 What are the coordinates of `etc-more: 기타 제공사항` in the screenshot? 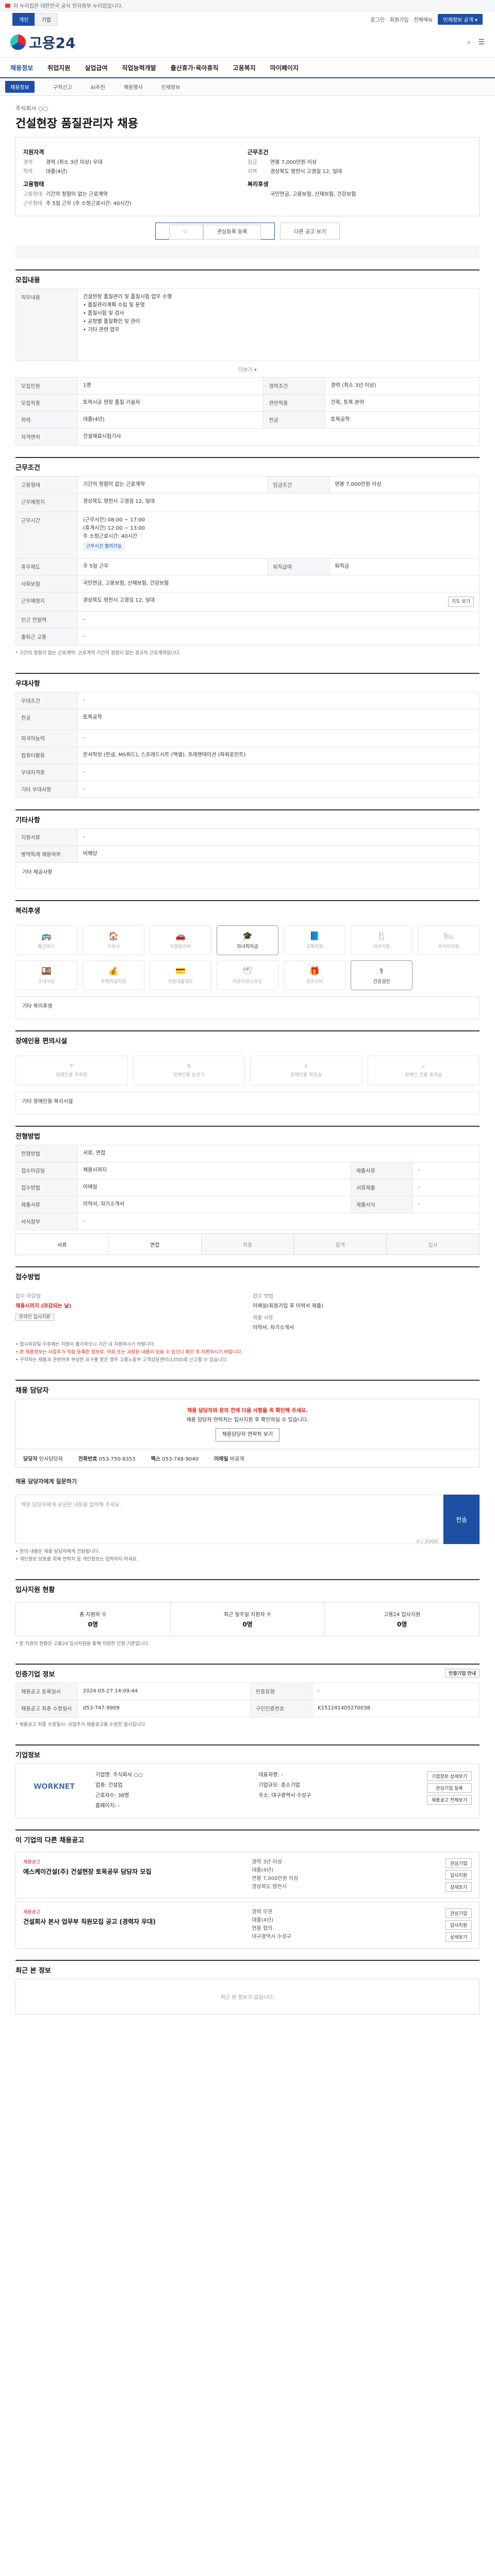 It's located at (247, 876).